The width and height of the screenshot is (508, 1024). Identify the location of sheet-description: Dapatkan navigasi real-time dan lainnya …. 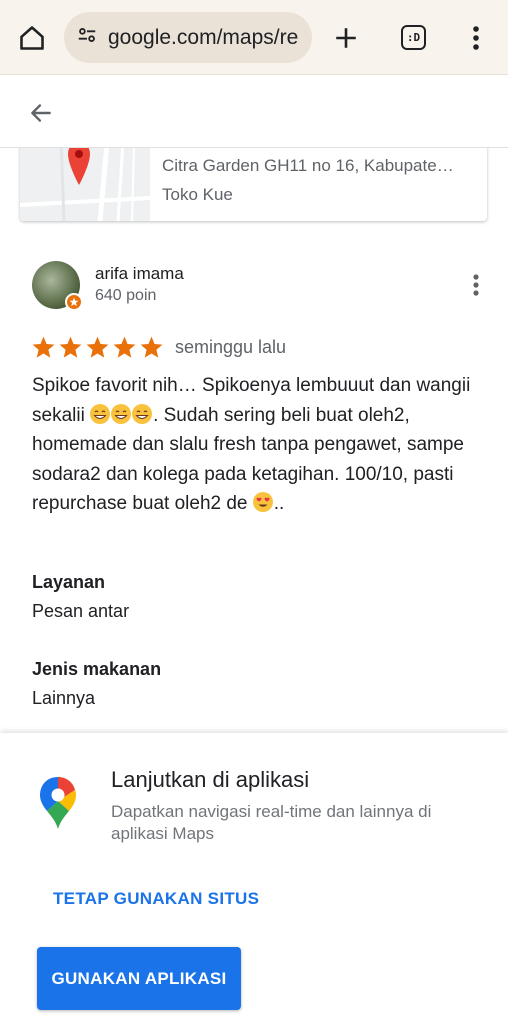
(271, 822).